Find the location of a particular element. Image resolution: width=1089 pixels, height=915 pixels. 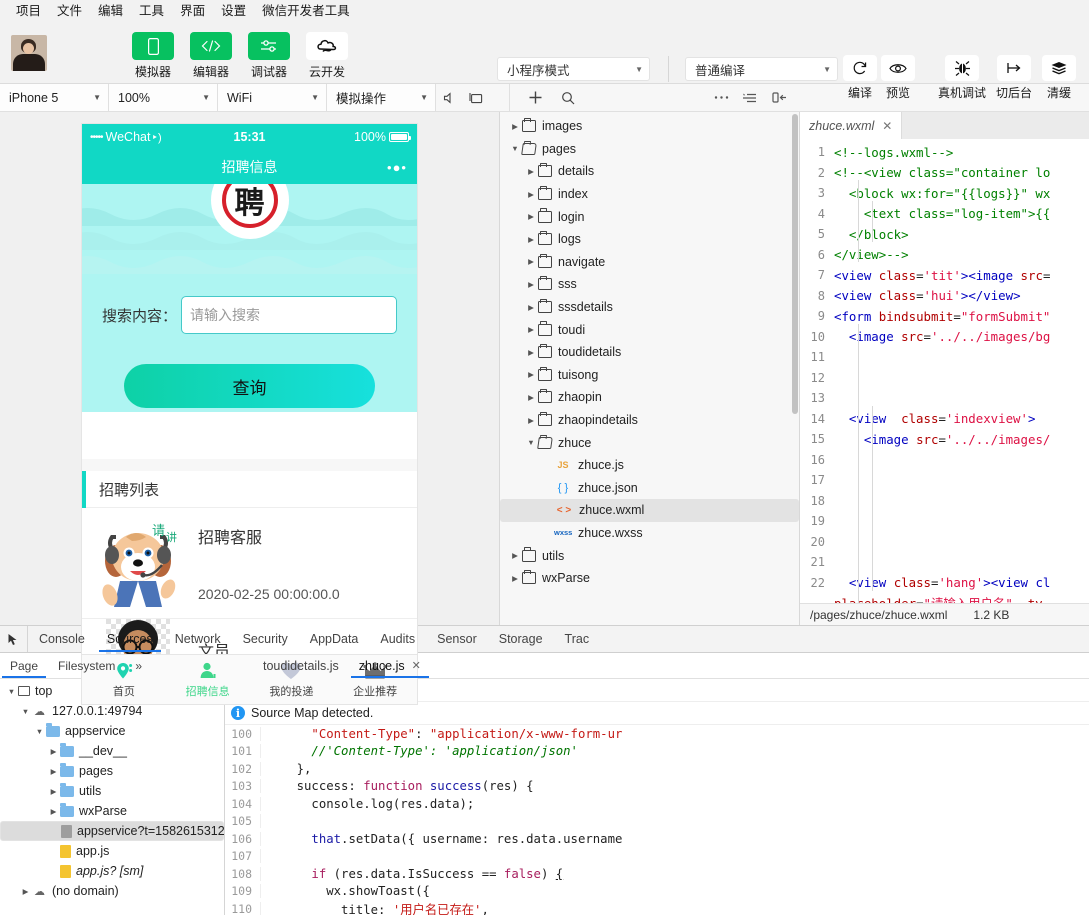

line-number: 108 is located at coordinates (243, 873).